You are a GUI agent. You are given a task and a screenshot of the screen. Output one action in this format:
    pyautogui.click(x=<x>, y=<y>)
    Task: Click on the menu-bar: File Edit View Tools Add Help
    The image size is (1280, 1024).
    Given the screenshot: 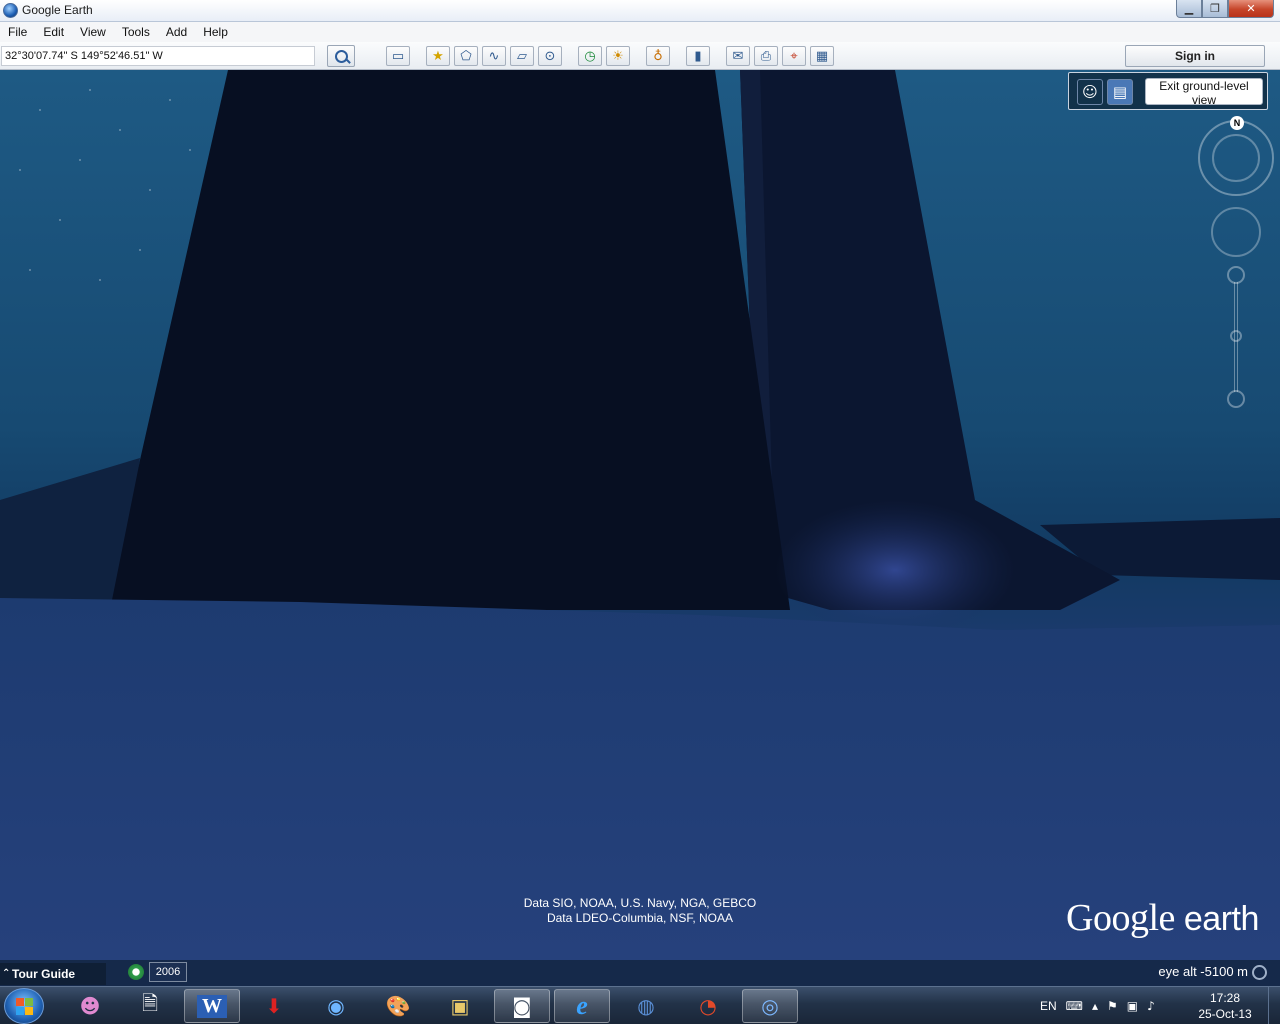 What is the action you would take?
    pyautogui.click(x=640, y=32)
    